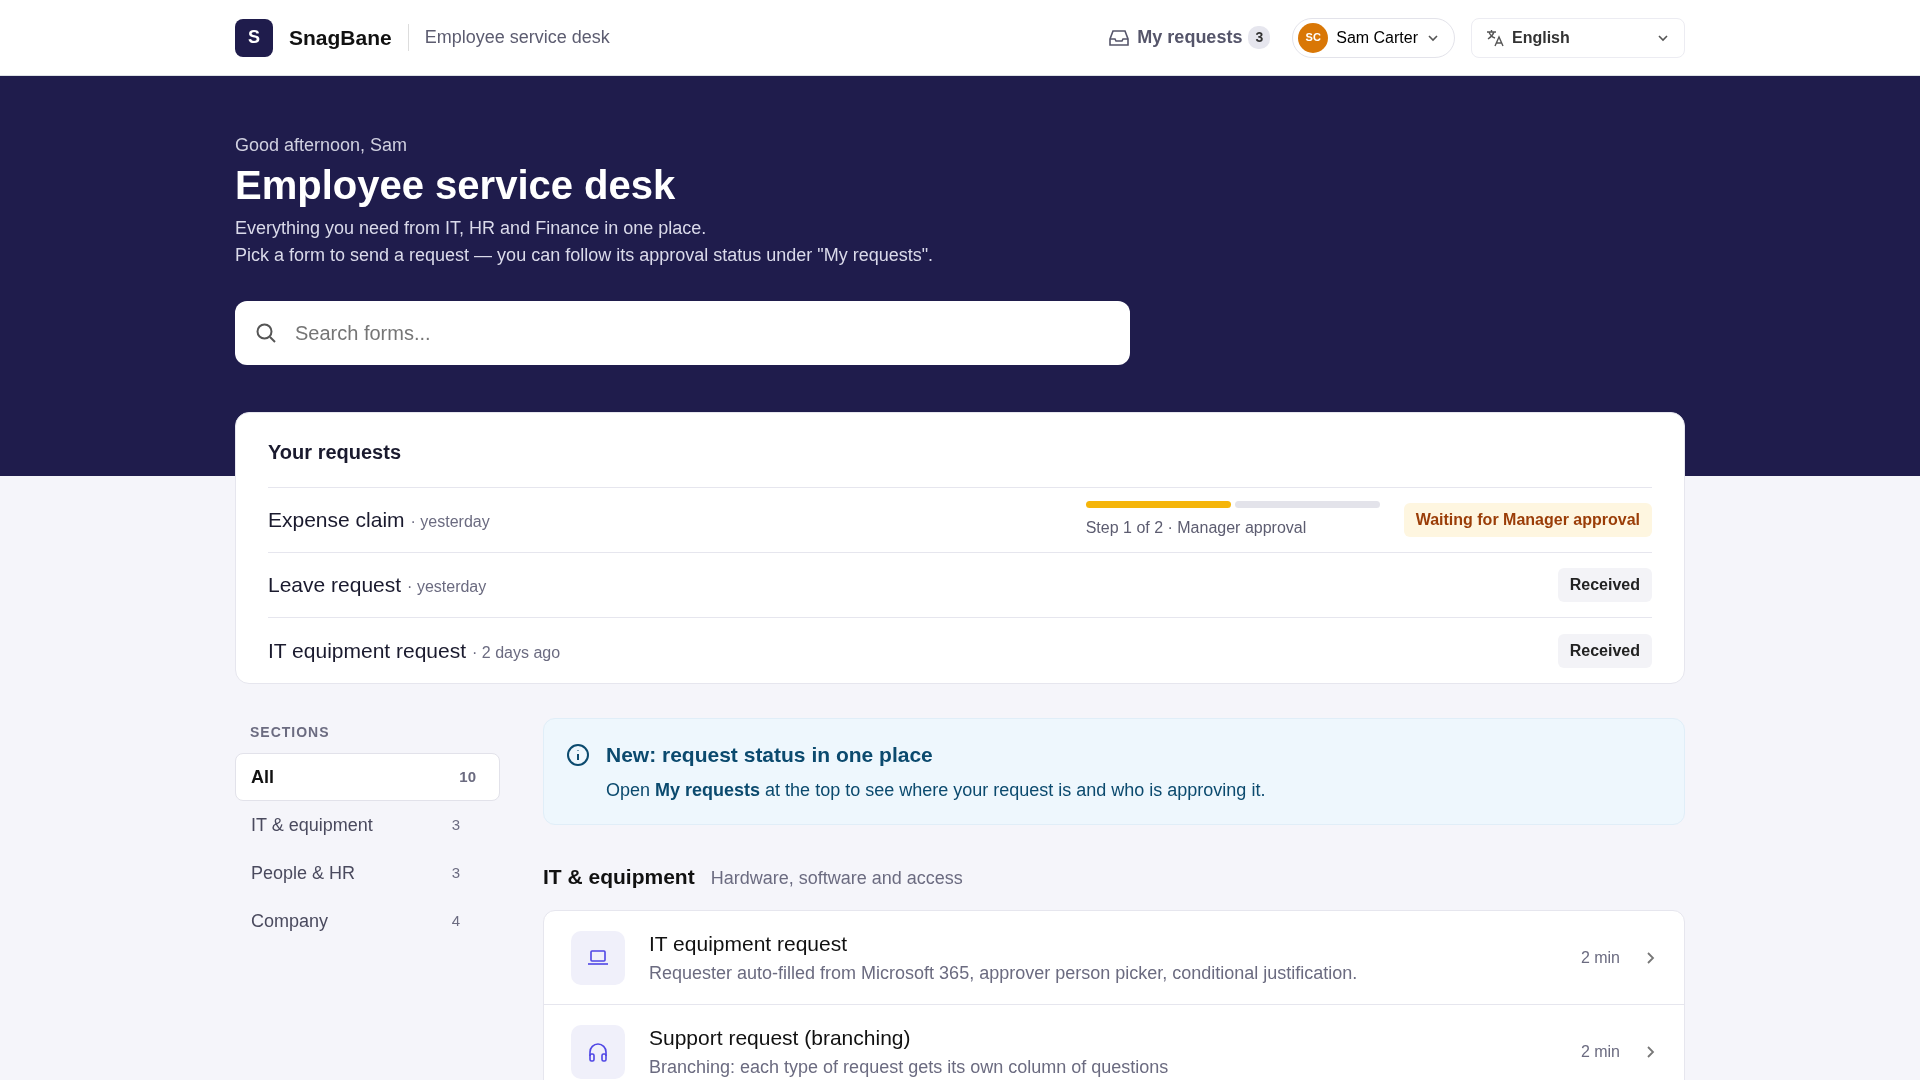 The height and width of the screenshot is (1080, 1920). Describe the element at coordinates (322, 145) in the screenshot. I see `greeting: Good afternoon, Sam` at that location.